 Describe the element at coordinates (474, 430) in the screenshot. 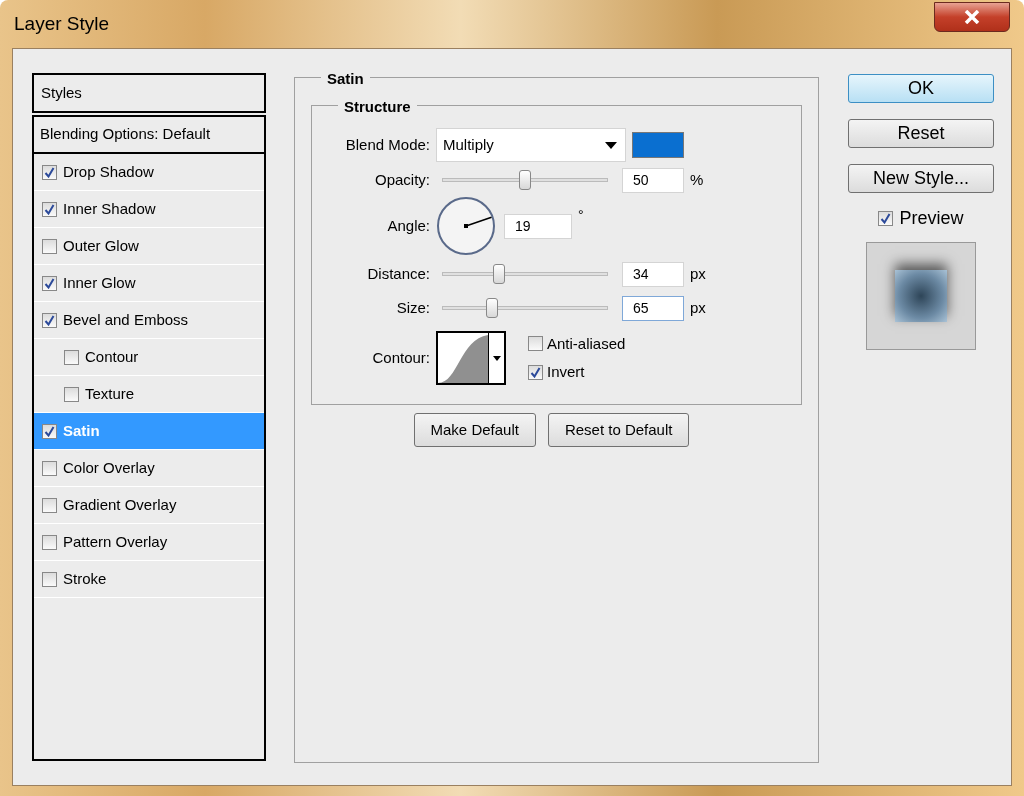

I see `panel-button: Make Default` at that location.